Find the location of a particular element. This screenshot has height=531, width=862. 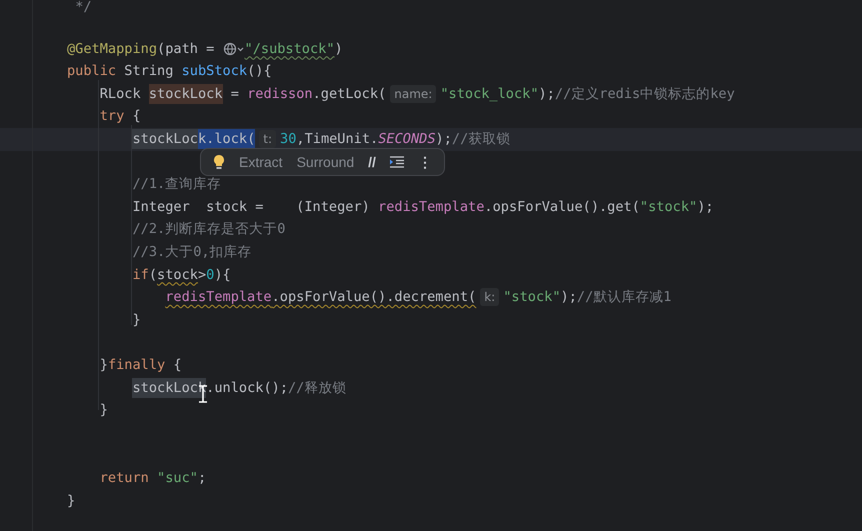

code-token: ; is located at coordinates (202, 478).